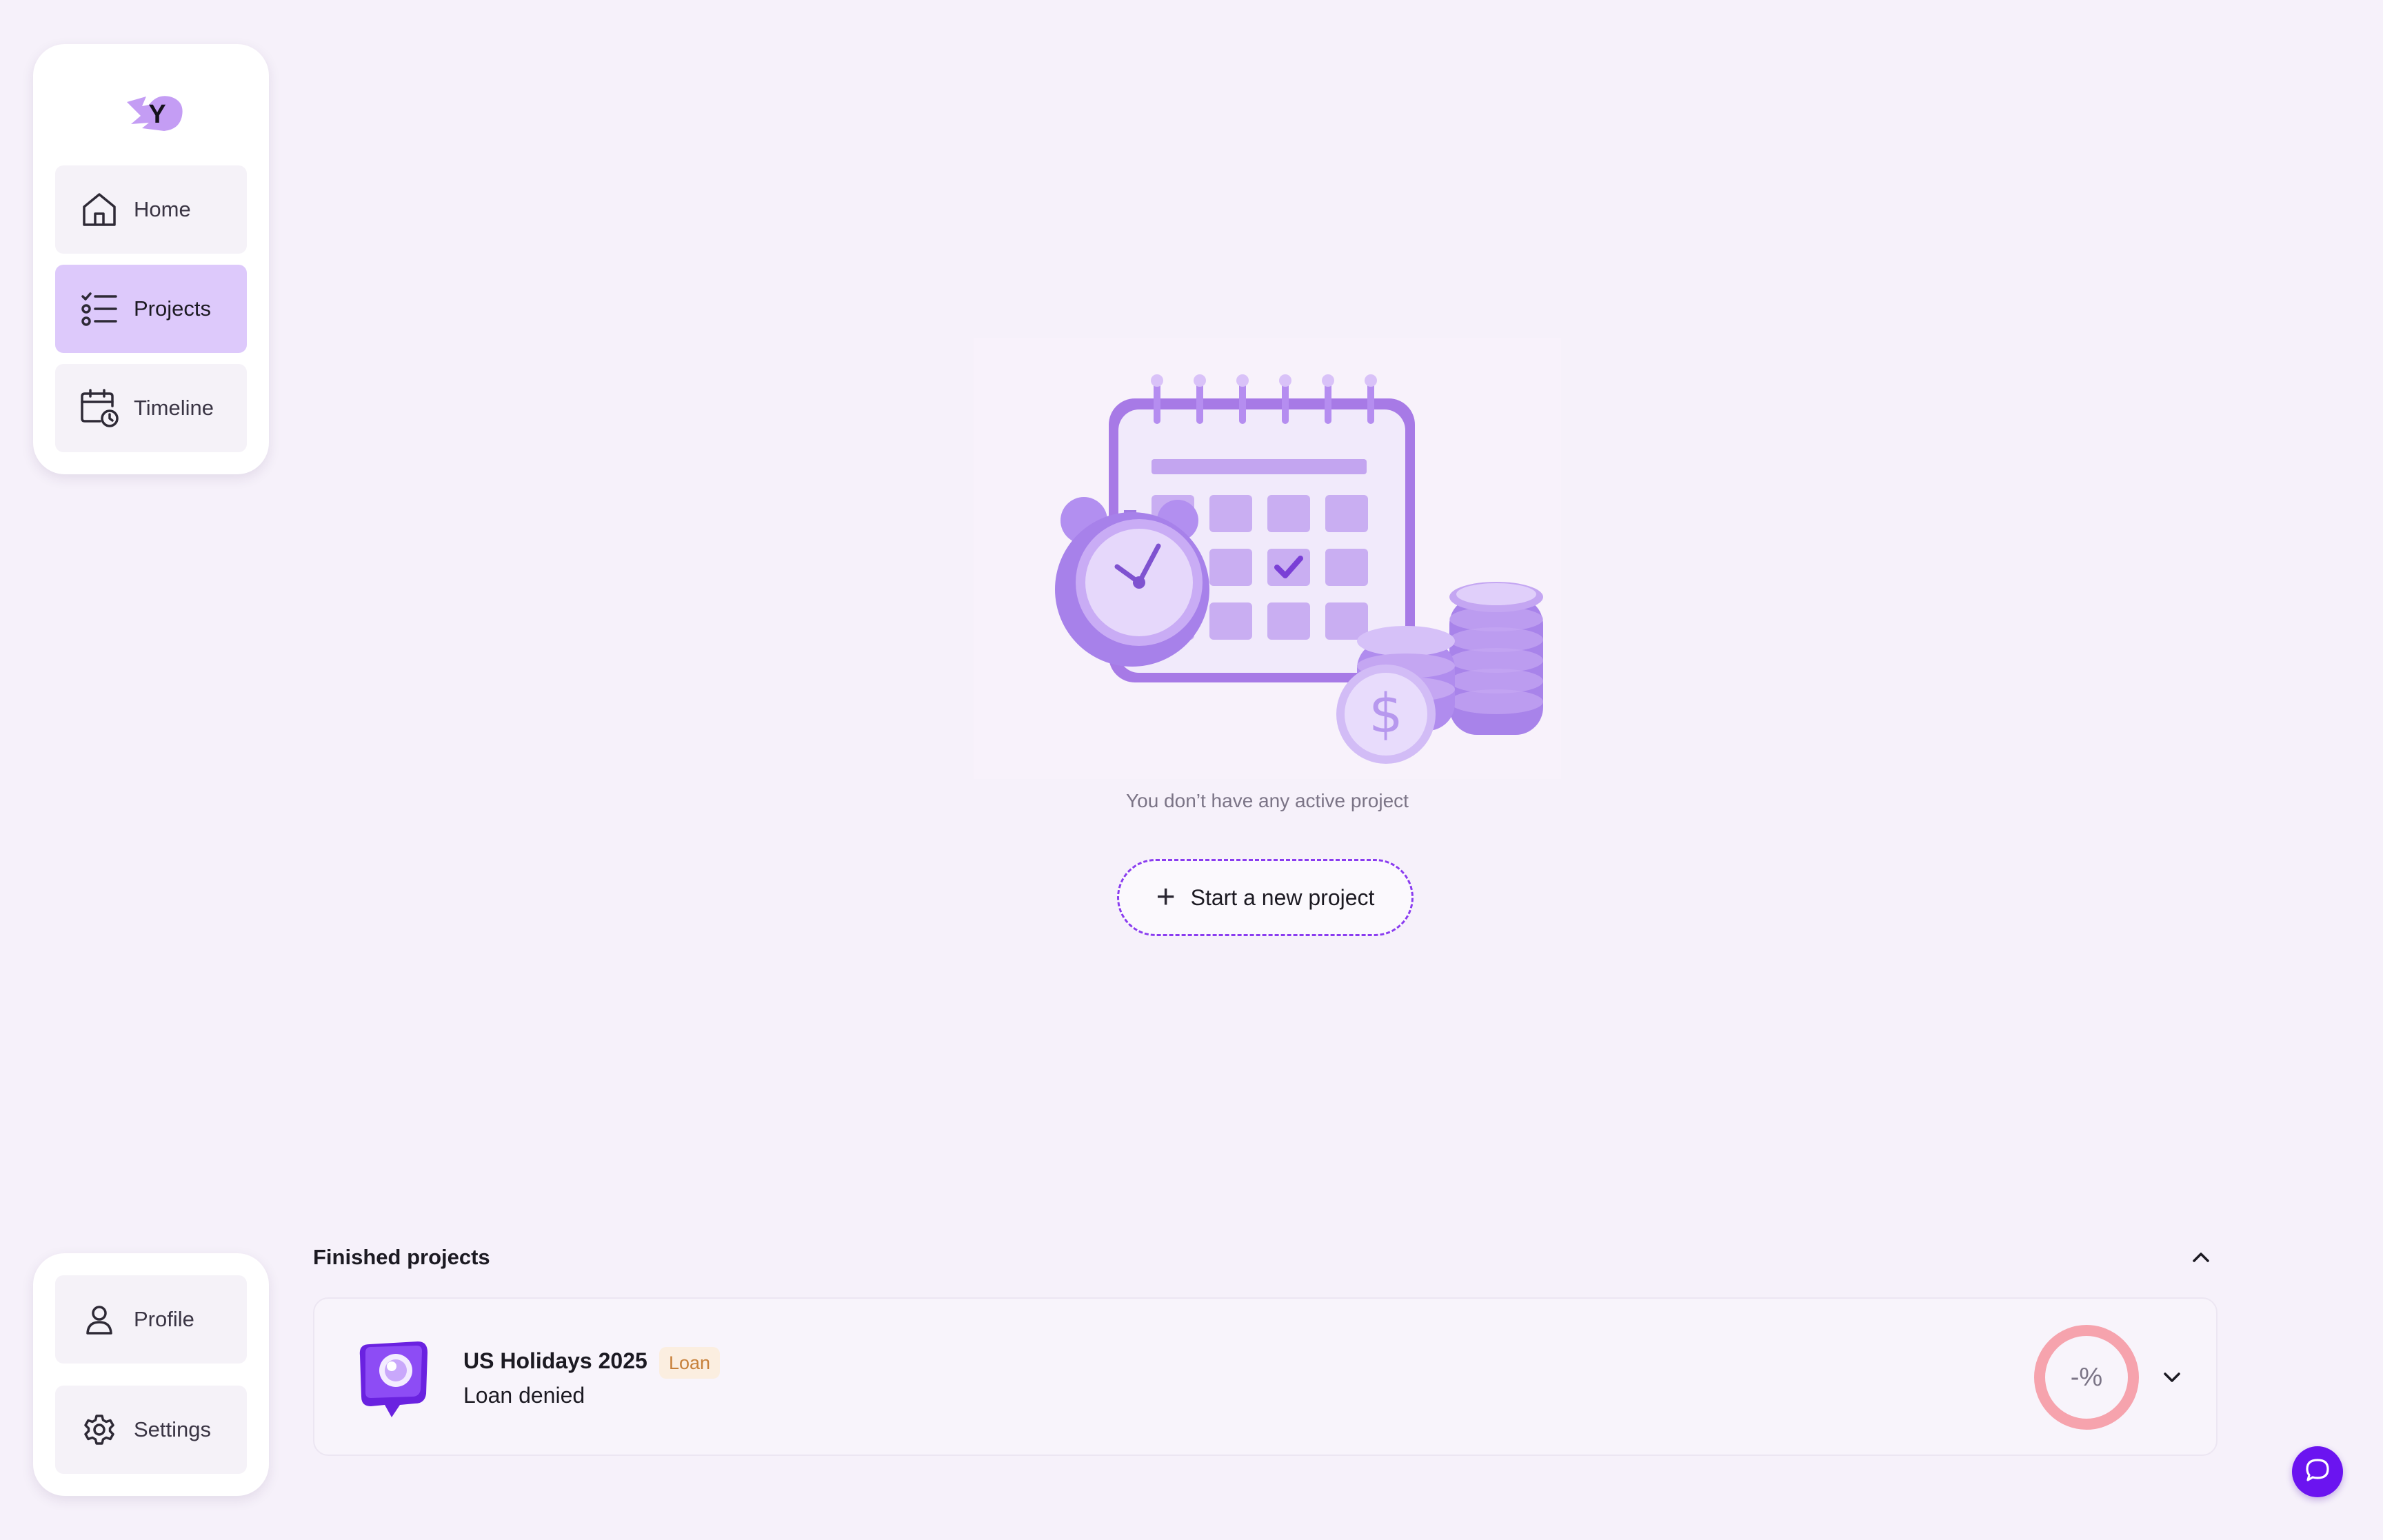  What do you see at coordinates (2201, 1258) in the screenshot?
I see `chevron-up-icon` at bounding box center [2201, 1258].